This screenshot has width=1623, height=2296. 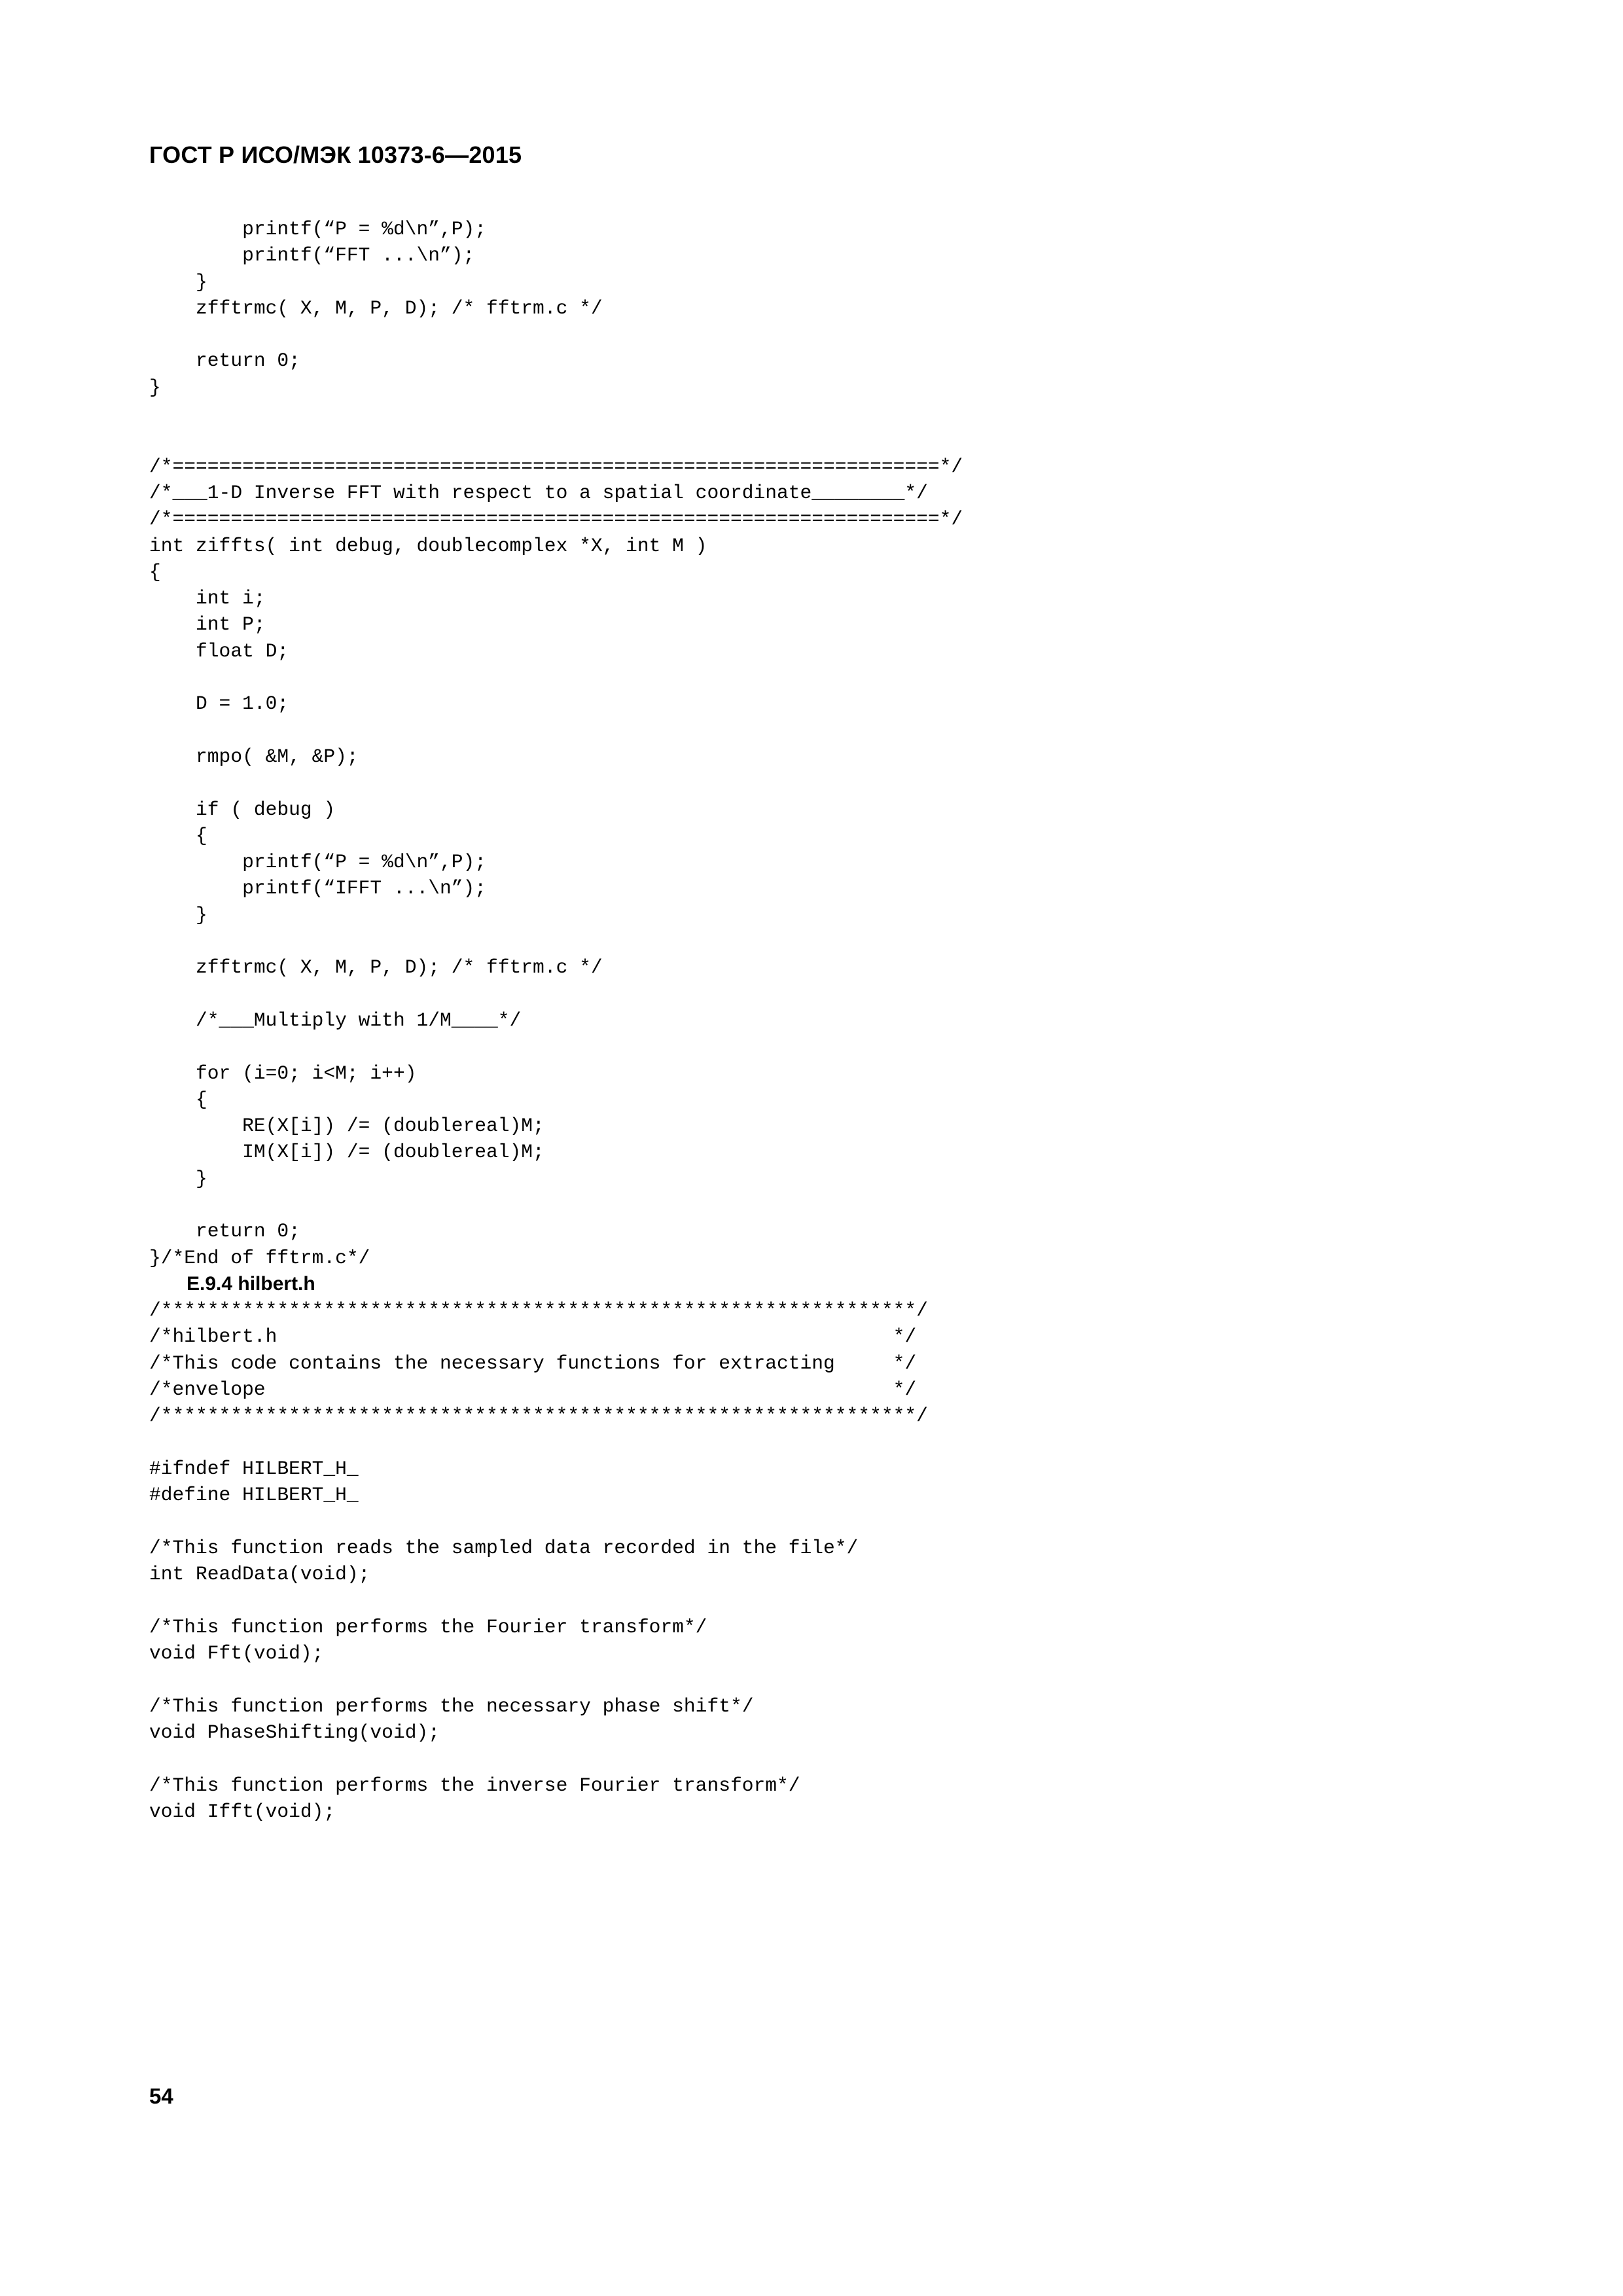 What do you see at coordinates (219, 650) in the screenshot?
I see `code-line: float D;` at bounding box center [219, 650].